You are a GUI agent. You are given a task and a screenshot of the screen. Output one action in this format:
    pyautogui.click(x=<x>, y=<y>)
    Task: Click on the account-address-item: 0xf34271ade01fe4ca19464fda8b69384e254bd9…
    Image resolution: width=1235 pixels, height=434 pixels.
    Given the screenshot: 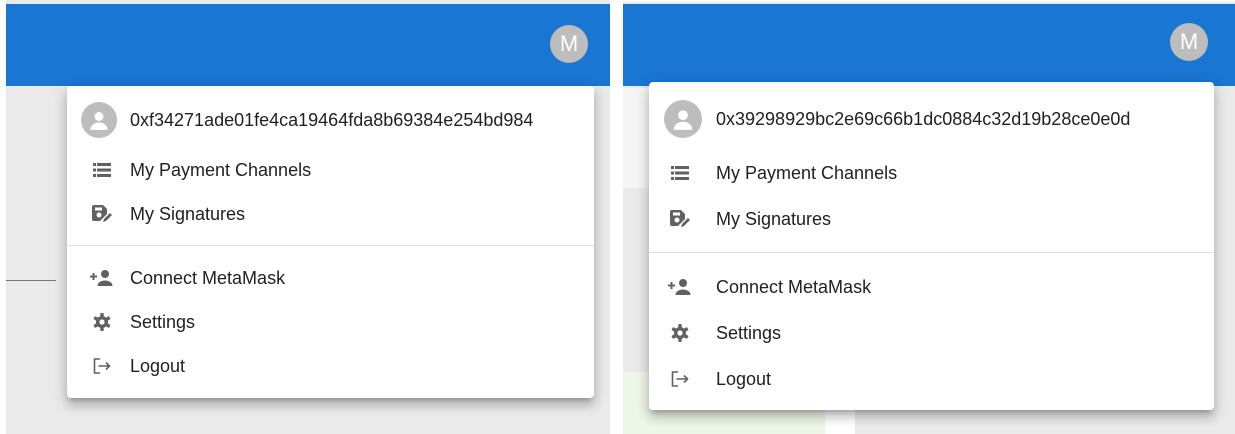 What is the action you would take?
    pyautogui.click(x=330, y=120)
    